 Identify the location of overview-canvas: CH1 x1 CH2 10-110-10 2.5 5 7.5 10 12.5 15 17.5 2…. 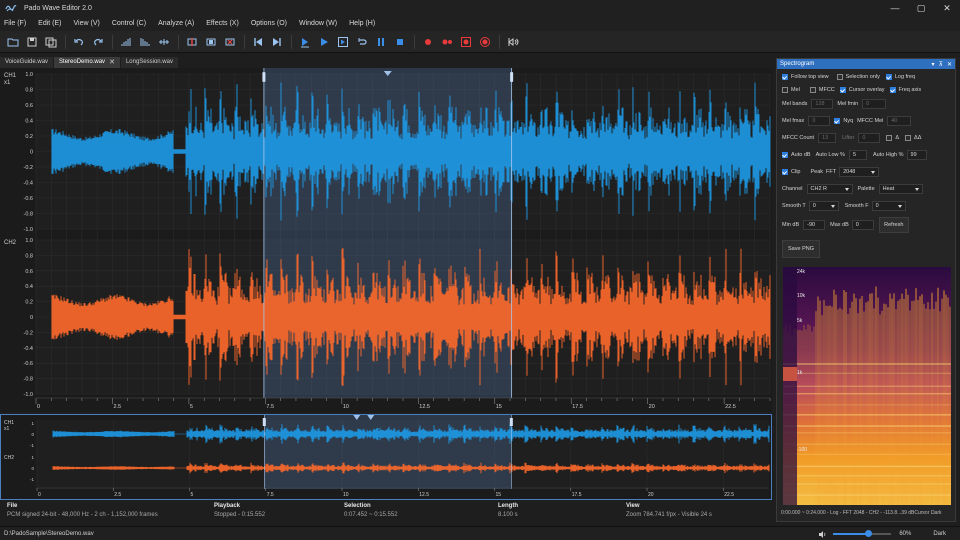
(386, 457).